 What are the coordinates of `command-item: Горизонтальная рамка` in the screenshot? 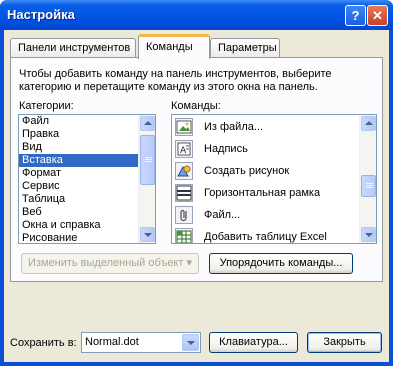 It's located at (266, 193).